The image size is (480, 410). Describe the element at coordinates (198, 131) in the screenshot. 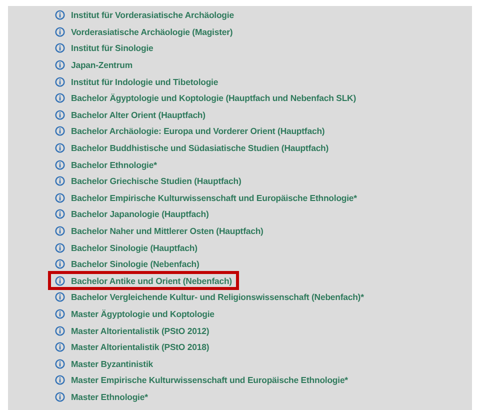

I see `program-link: Bachelor Archäologie: Europa und Vorderer Orient (Hauptfach)` at that location.